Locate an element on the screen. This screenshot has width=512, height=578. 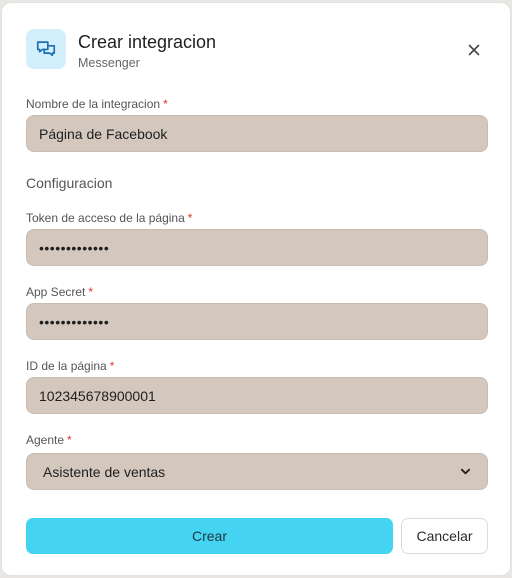
agent-select-value: Asistente de ventas is located at coordinates (104, 471).